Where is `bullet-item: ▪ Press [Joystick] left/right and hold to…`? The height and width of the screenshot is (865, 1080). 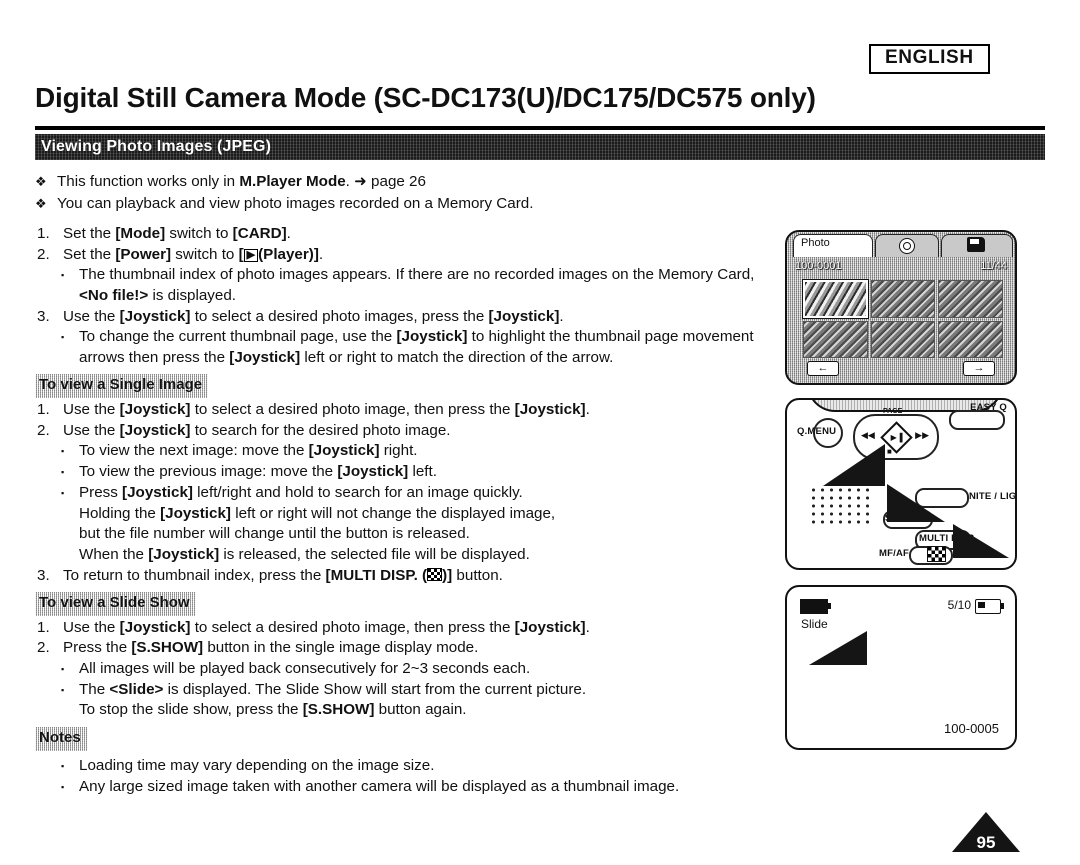
bullet-item: ▪ Press [Joystick] left/right and hold to… is located at coordinates (406, 524).